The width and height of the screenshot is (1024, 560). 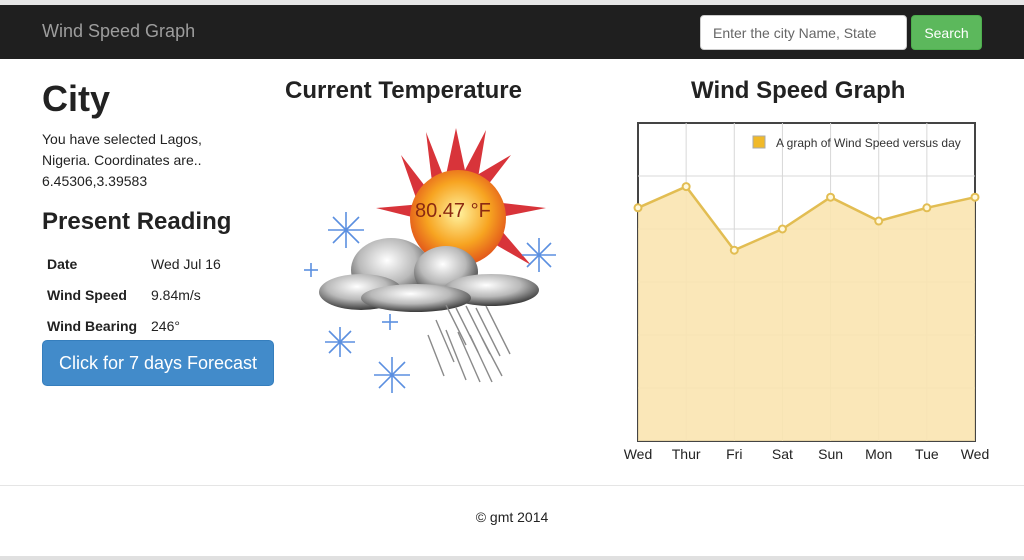 What do you see at coordinates (186, 263) in the screenshot?
I see `date-value: Wed Jul 16` at bounding box center [186, 263].